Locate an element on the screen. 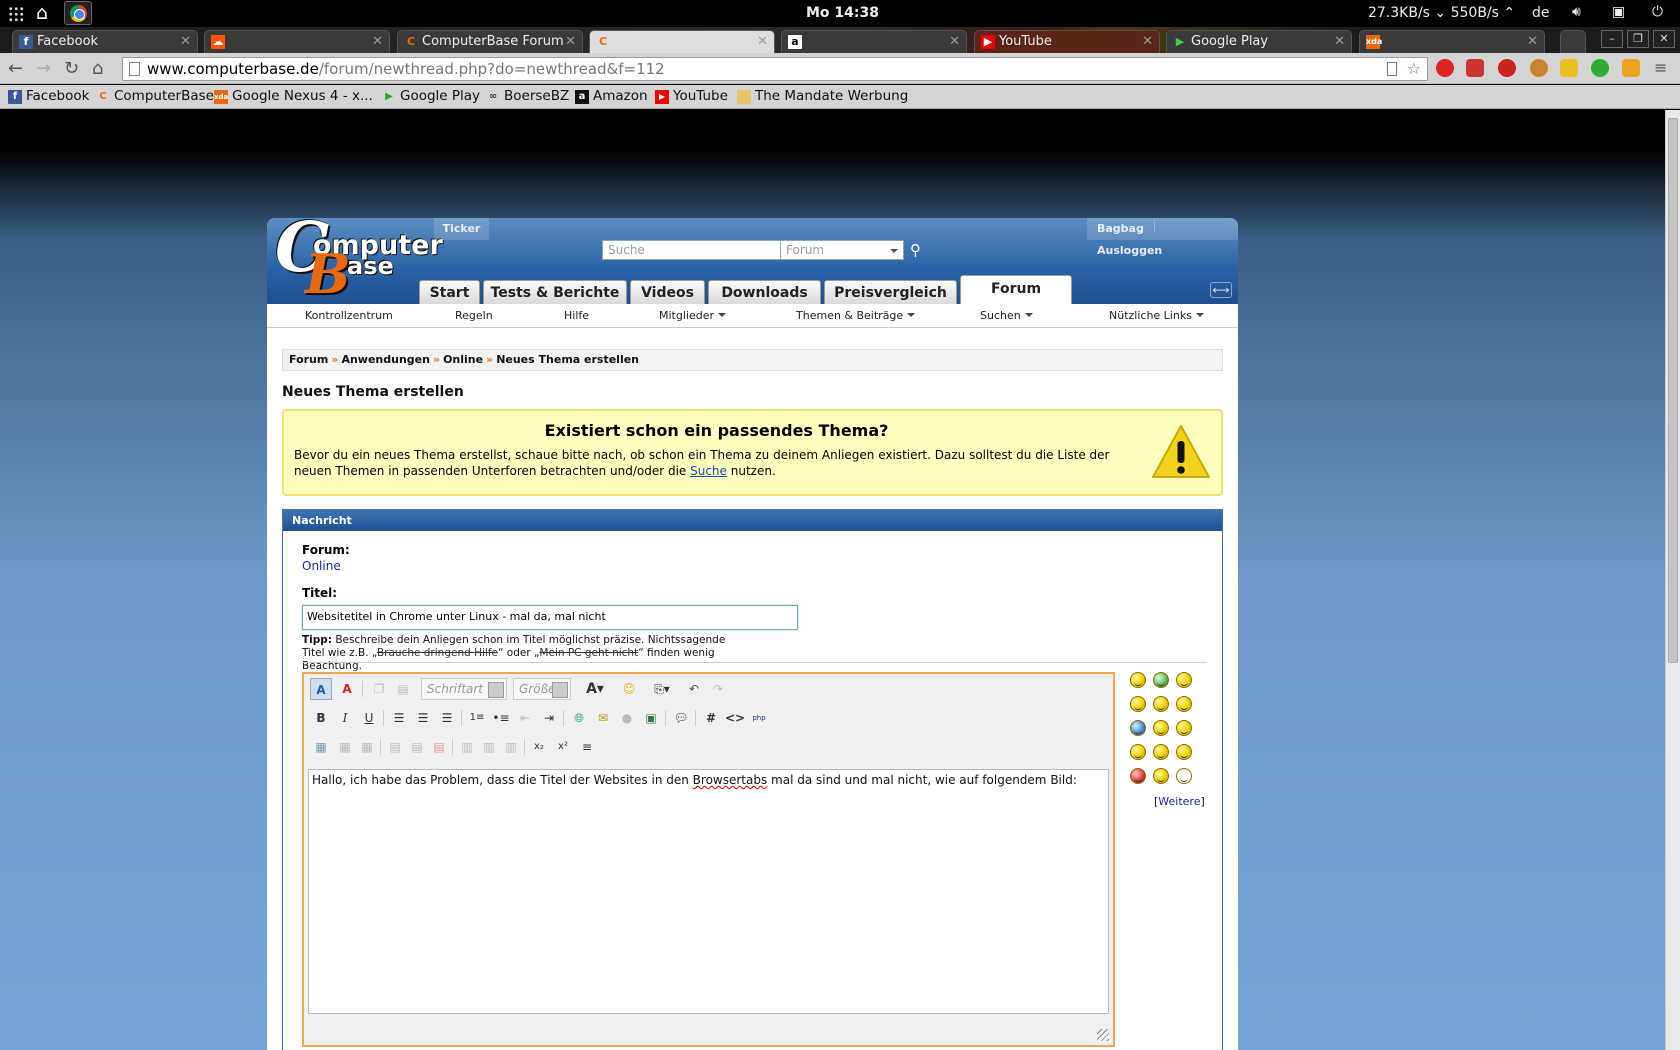 The width and height of the screenshot is (1680, 1050). font-family-select: Schriftart is located at coordinates (464, 689).